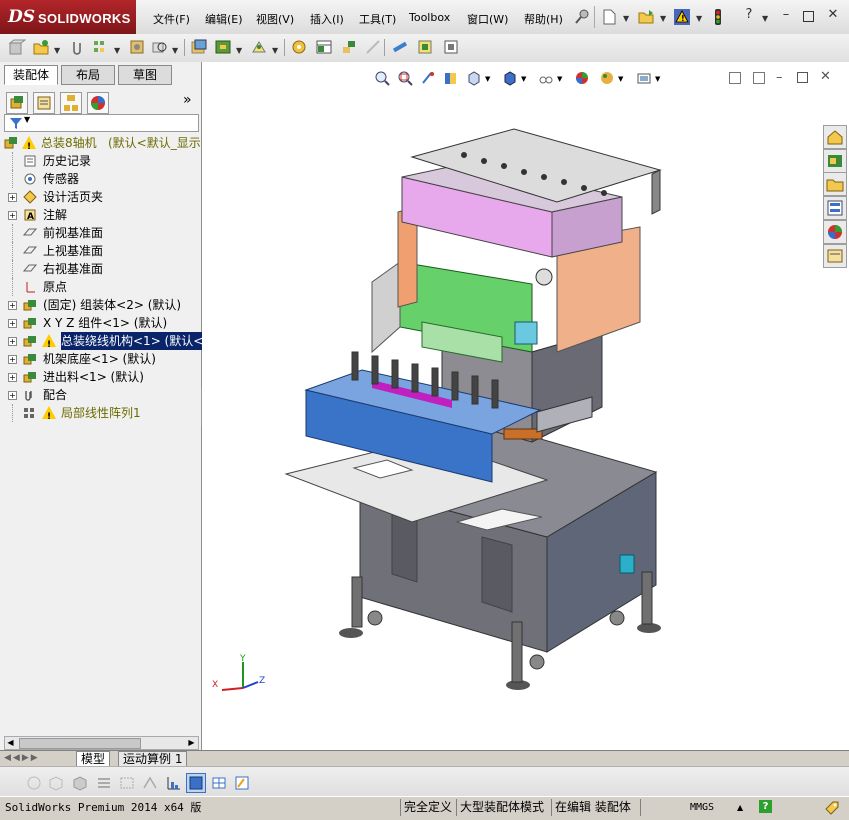 The width and height of the screenshot is (849, 820). I want to click on units-dropdown-icon: ▲, so click(740, 807).